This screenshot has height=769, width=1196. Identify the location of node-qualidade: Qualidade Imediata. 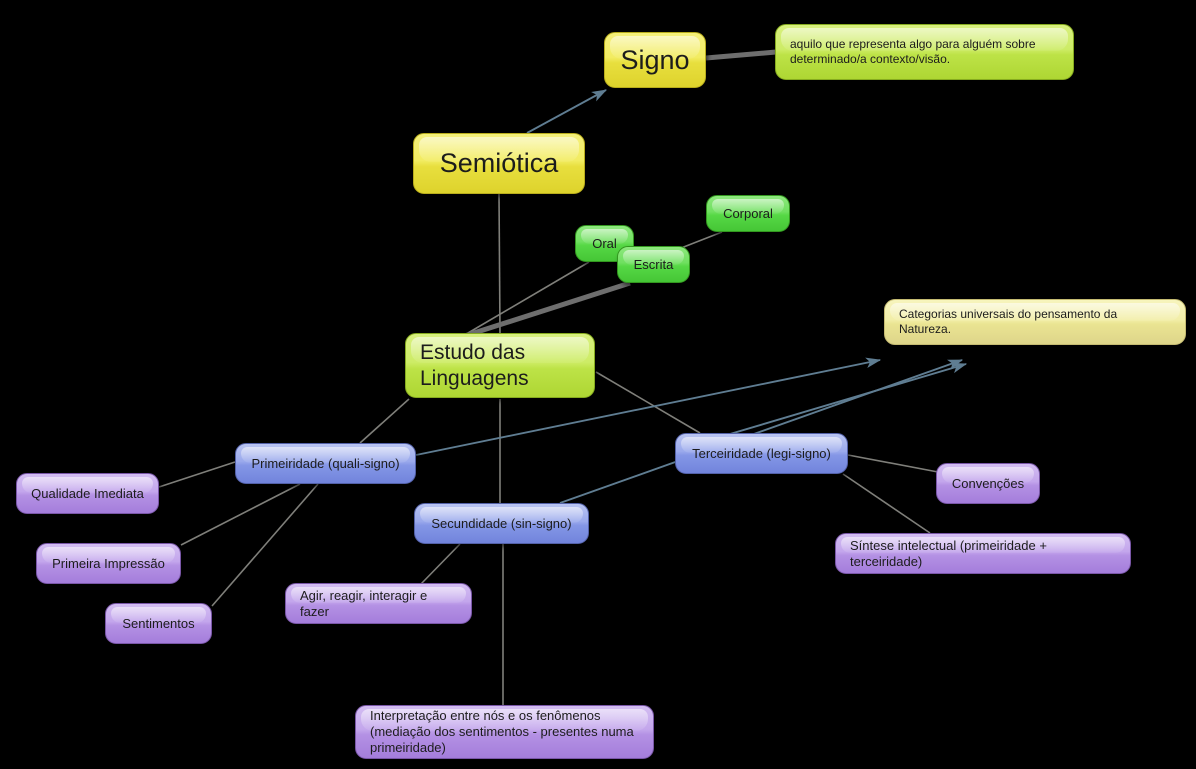
(87, 493).